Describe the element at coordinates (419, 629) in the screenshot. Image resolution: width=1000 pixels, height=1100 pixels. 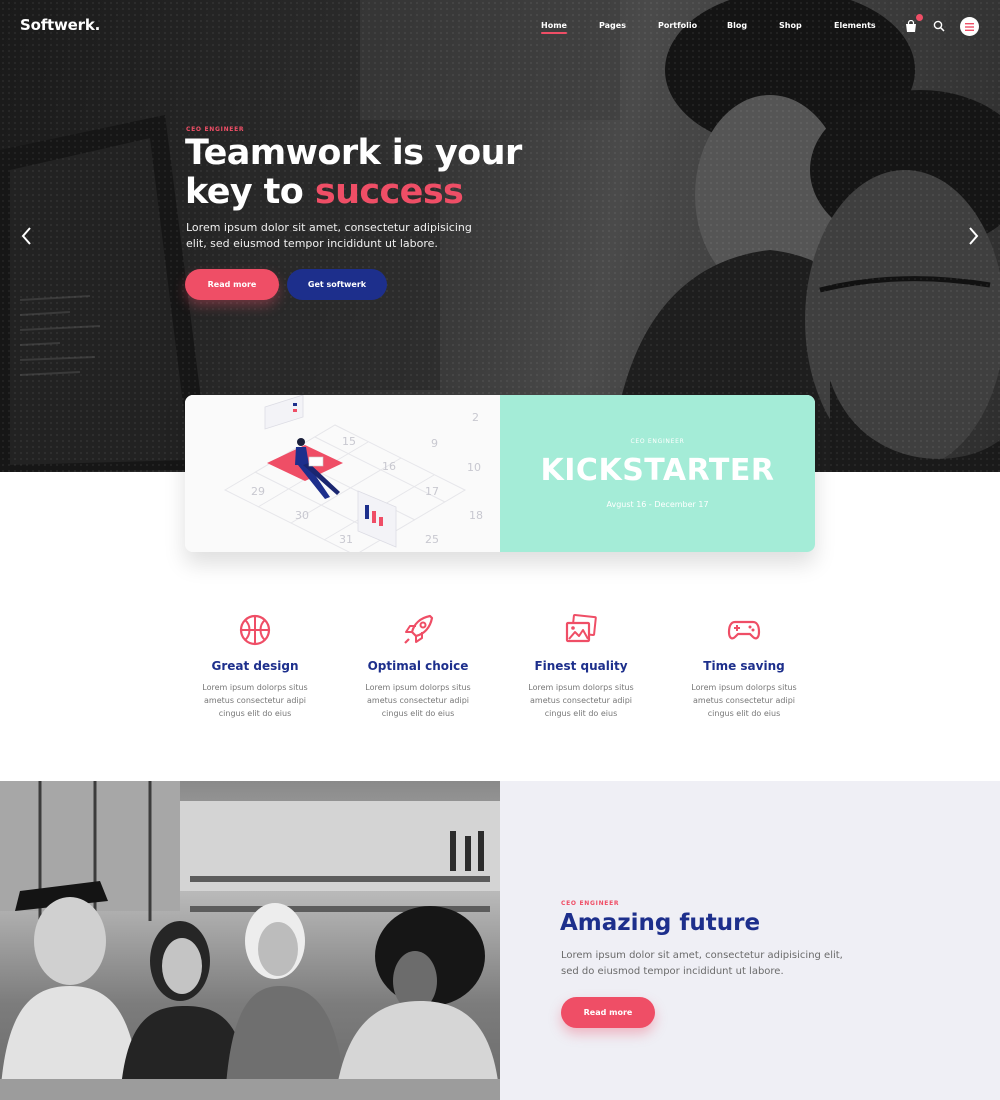
I see `rocket-icon` at that location.